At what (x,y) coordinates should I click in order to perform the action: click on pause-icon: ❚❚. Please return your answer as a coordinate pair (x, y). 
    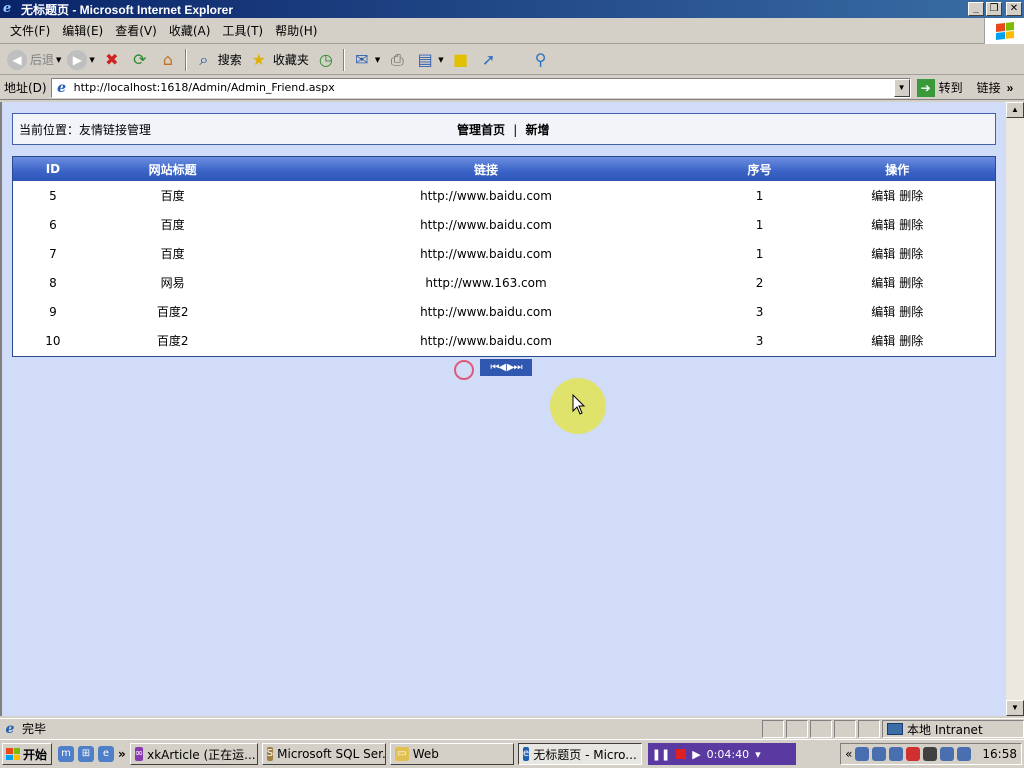
    Looking at the image, I should click on (661, 754).